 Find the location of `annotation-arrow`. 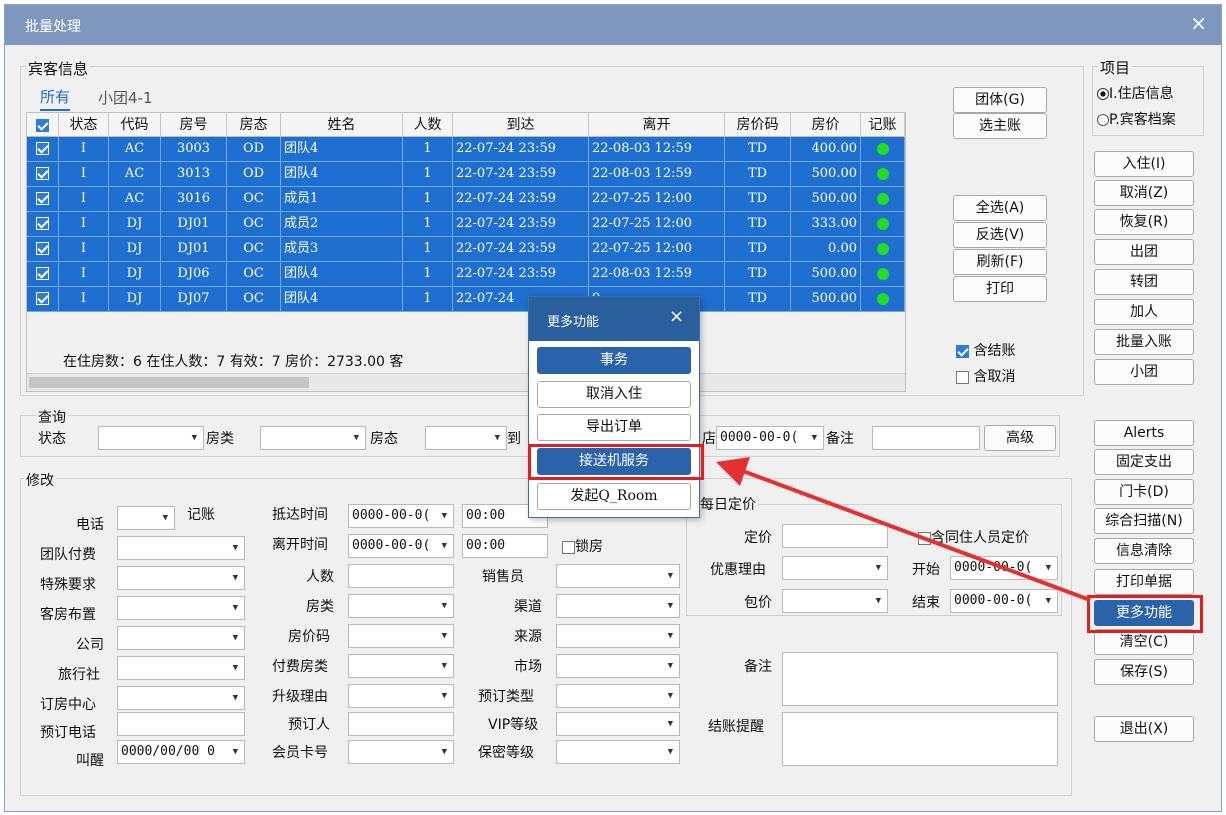

annotation-arrow is located at coordinates (903, 529).